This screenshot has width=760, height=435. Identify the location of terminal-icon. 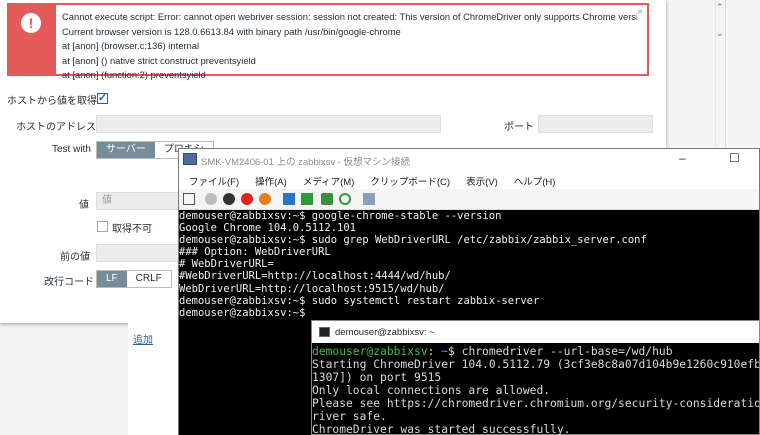
(324, 332).